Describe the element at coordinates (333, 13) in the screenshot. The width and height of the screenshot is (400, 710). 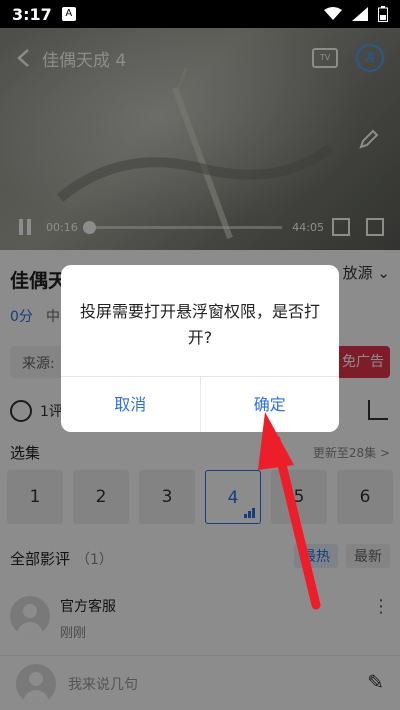
I see `wifi-icon` at that location.